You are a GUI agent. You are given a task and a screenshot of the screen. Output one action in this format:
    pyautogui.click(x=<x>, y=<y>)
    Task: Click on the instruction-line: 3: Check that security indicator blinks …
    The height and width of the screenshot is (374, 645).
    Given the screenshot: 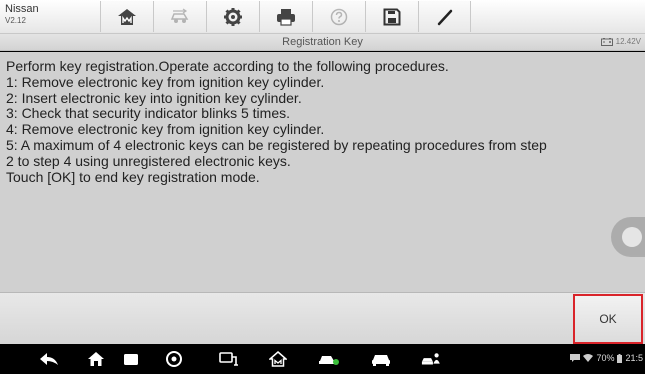 What is the action you would take?
    pyautogui.click(x=148, y=113)
    